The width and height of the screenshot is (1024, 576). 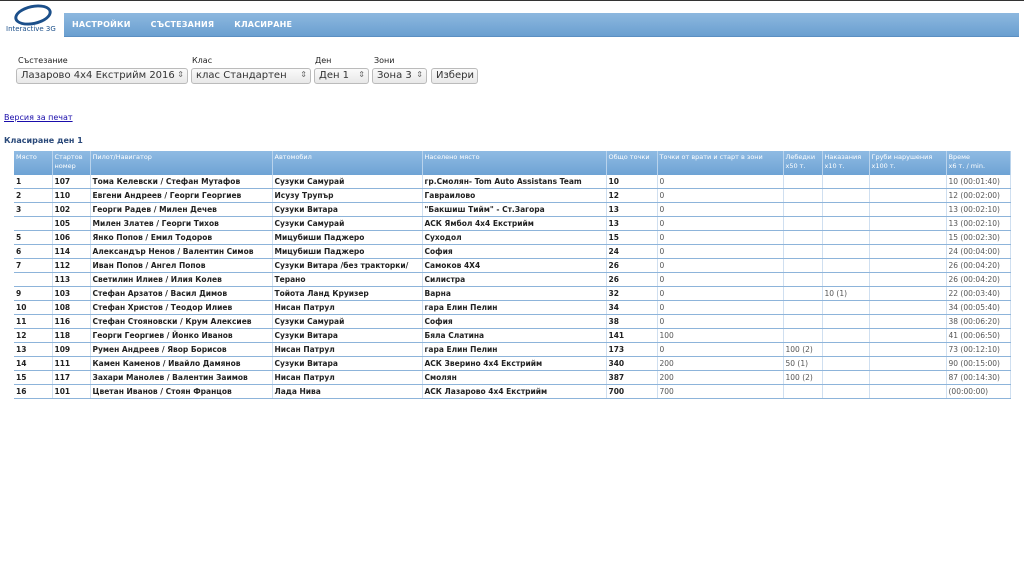 What do you see at coordinates (978, 237) in the screenshot?
I see `cell-time: 15 (00:02:30)` at bounding box center [978, 237].